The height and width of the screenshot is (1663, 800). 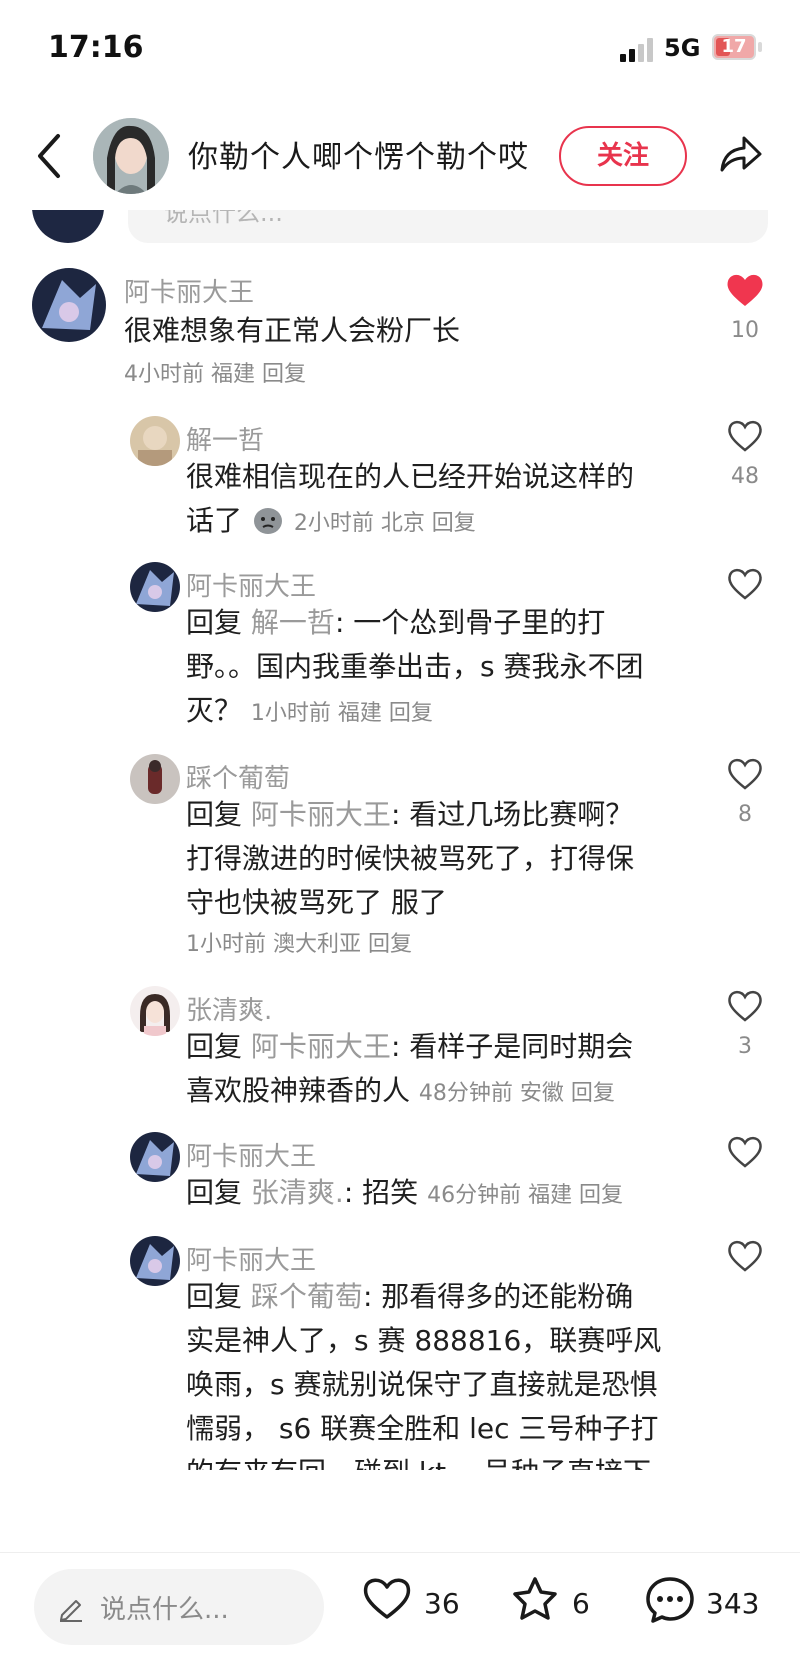 I want to click on comment-text: 野。。国内我重拳出击，s 赛我永不团, so click(x=415, y=666).